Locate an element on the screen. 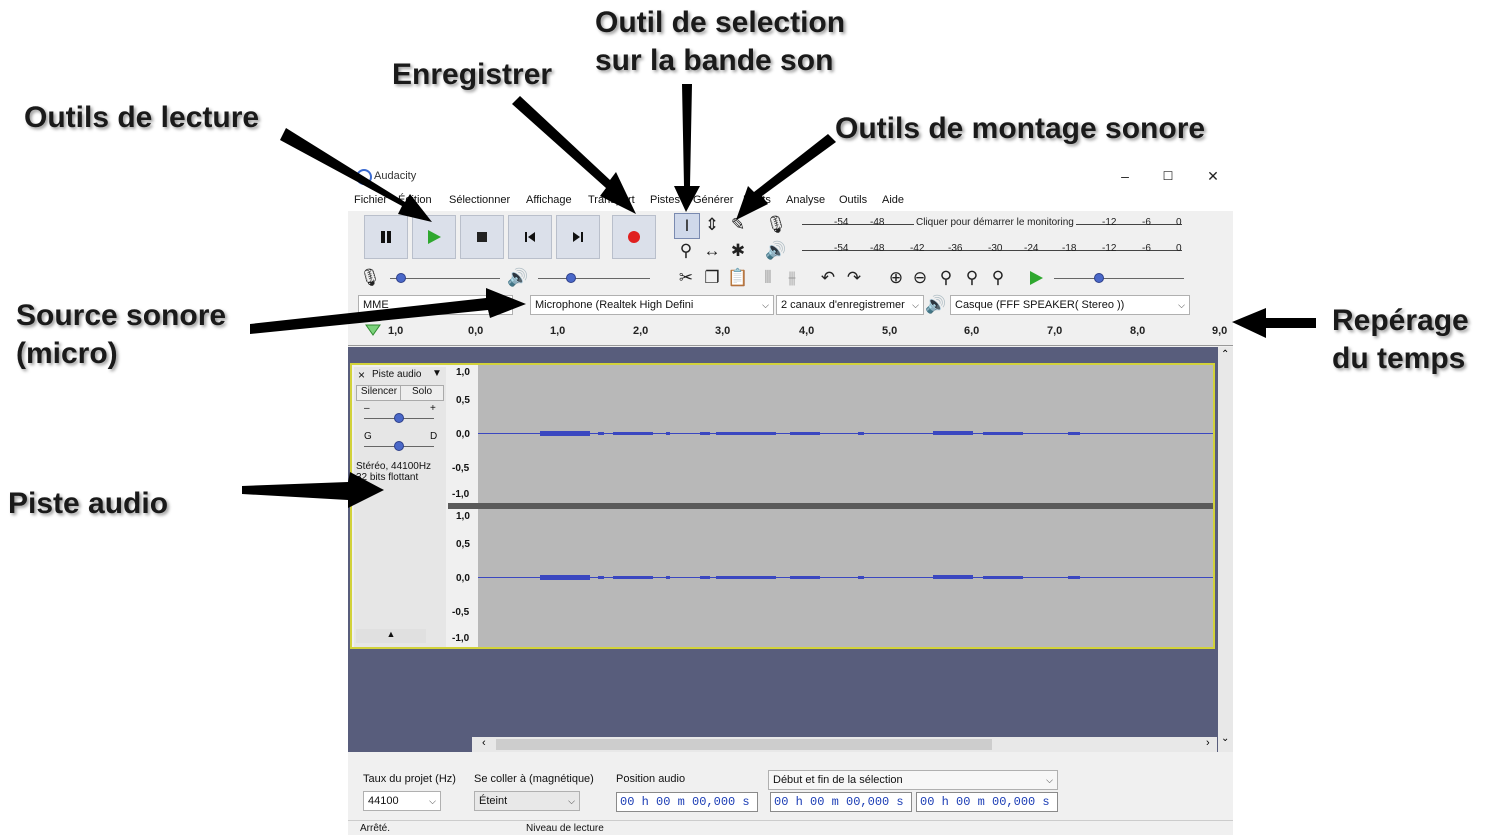 The width and height of the screenshot is (1488, 835). arrow-track is located at coordinates (313, 490).